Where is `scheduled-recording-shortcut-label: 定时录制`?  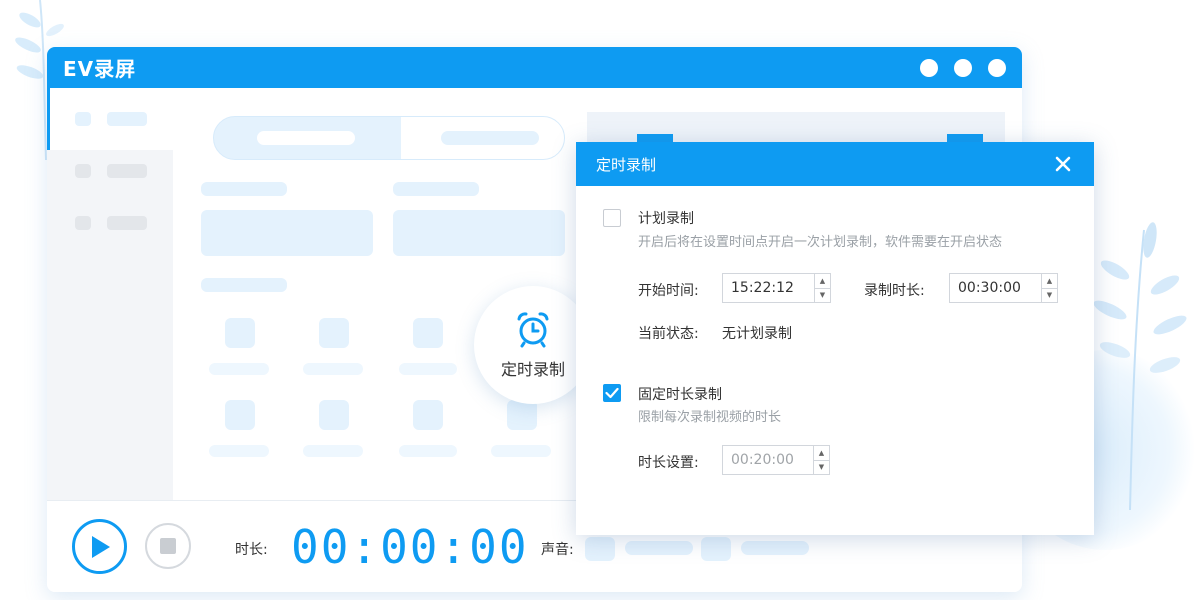 scheduled-recording-shortcut-label: 定时录制 is located at coordinates (532, 369).